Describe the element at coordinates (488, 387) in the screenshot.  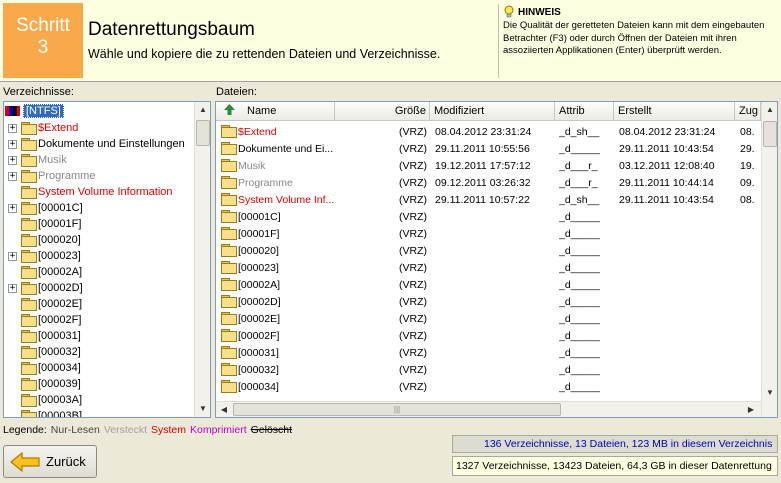
I see `file-row: [000034] (VRZ) _d_____` at that location.